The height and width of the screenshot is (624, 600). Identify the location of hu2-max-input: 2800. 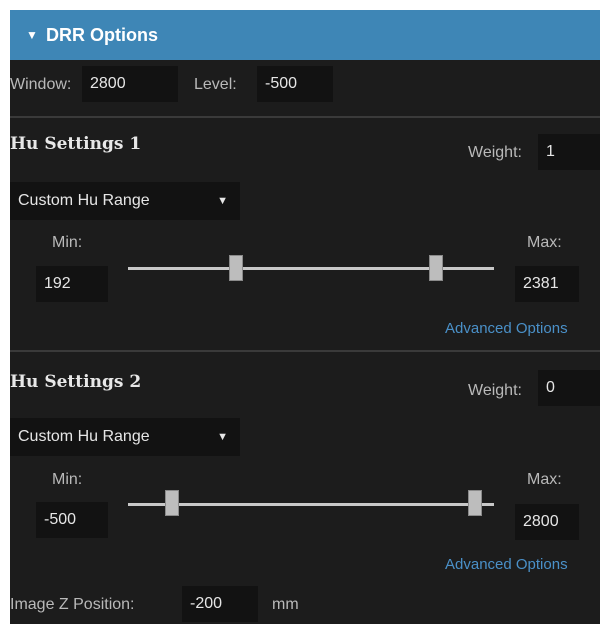
(547, 522).